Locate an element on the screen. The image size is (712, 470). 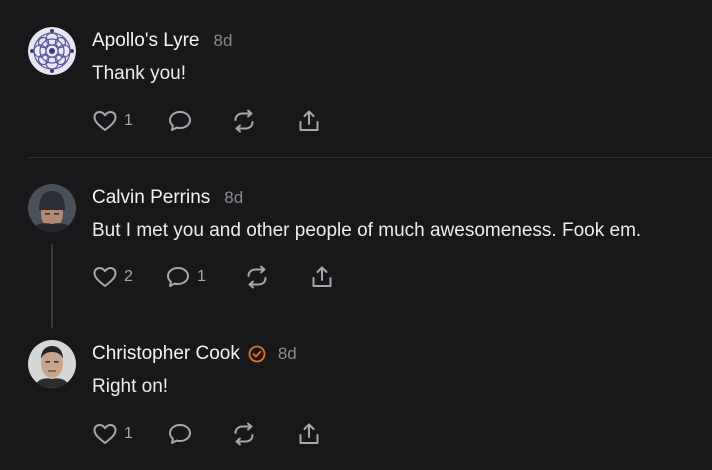
comment-text: Thank you! is located at coordinates (139, 73).